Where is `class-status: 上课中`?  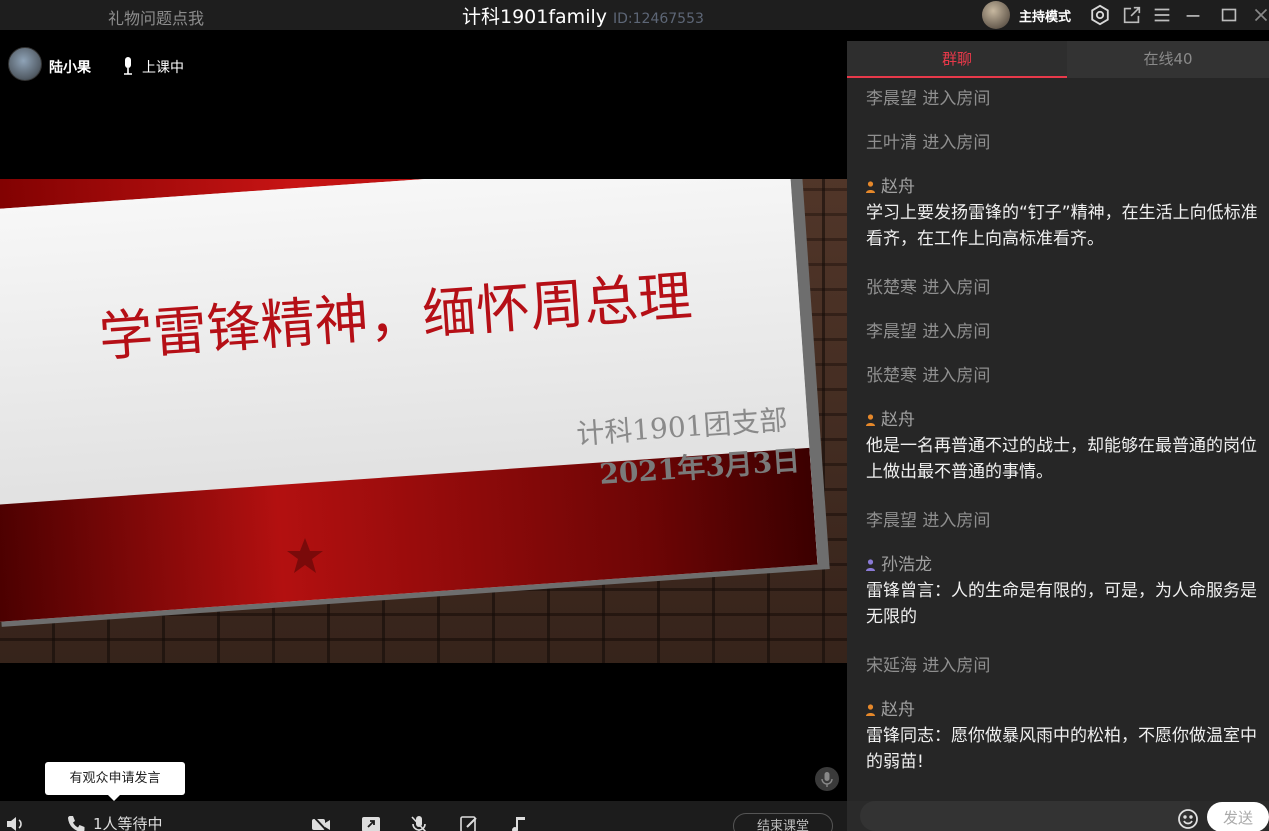 class-status: 上课中 is located at coordinates (163, 68).